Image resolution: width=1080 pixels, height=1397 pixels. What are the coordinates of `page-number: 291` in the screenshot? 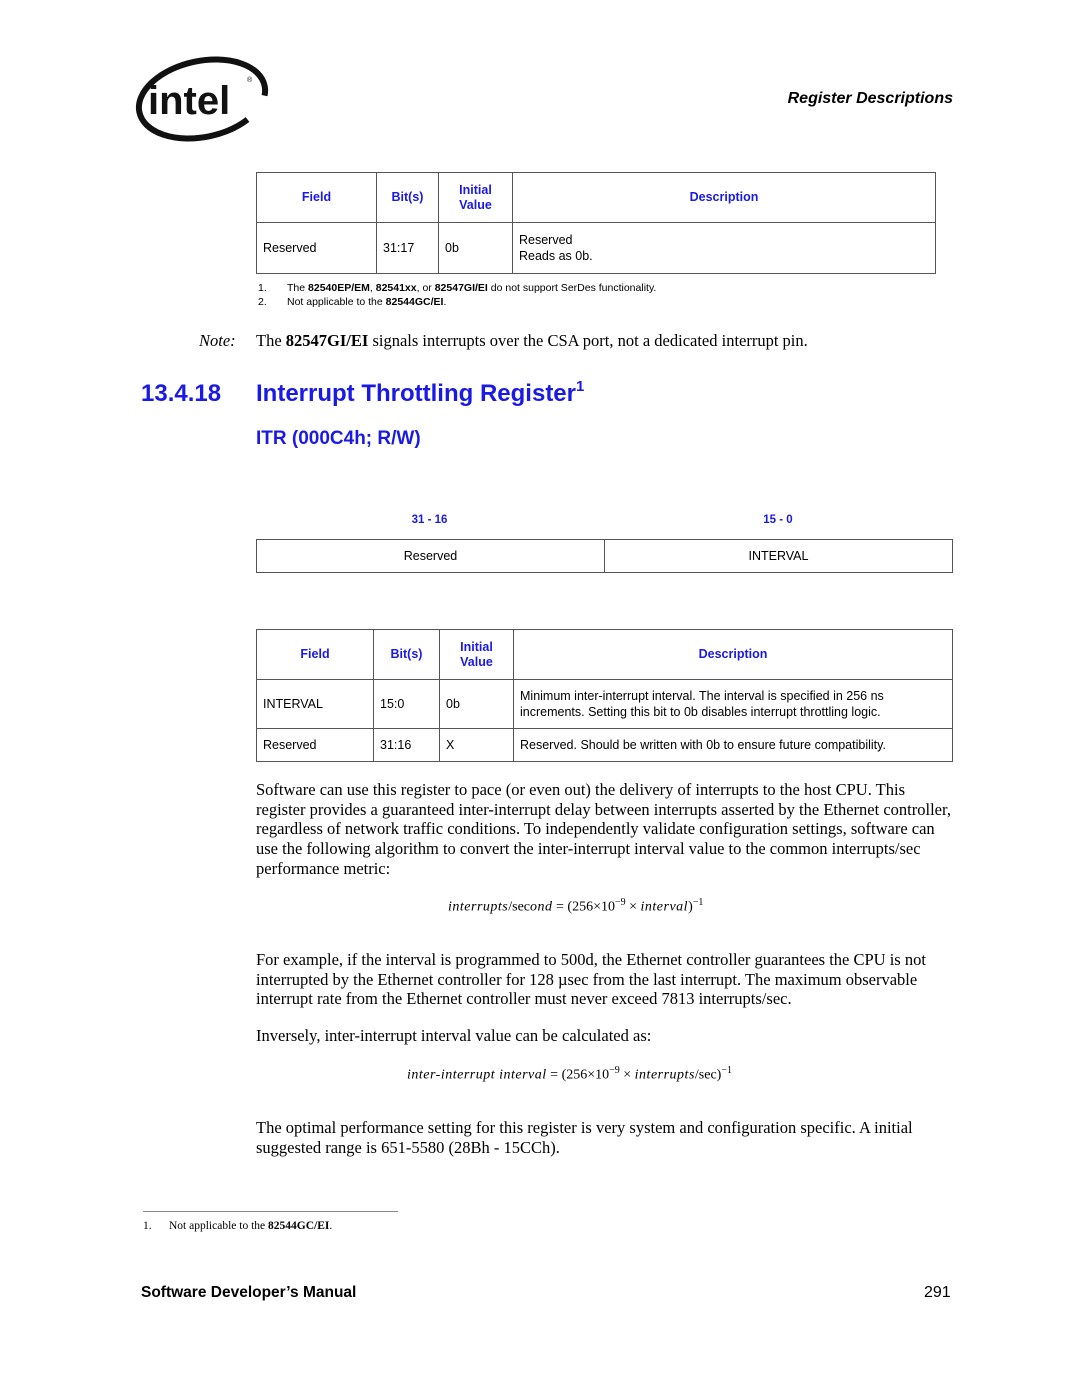 It's located at (937, 1292).